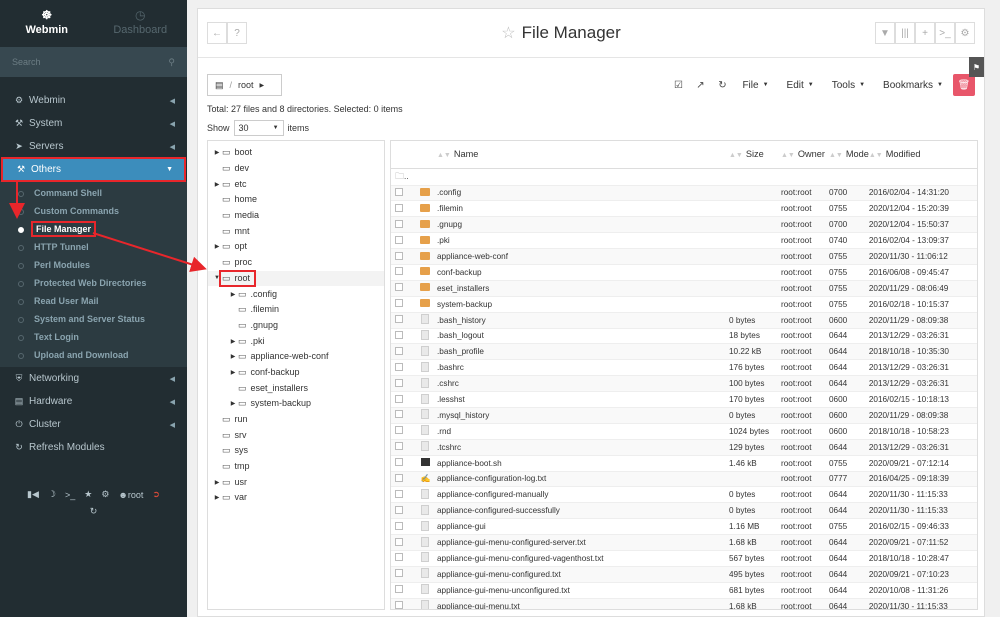  Describe the element at coordinates (105, 494) in the screenshot. I see `settings-icon: ⚙` at that location.